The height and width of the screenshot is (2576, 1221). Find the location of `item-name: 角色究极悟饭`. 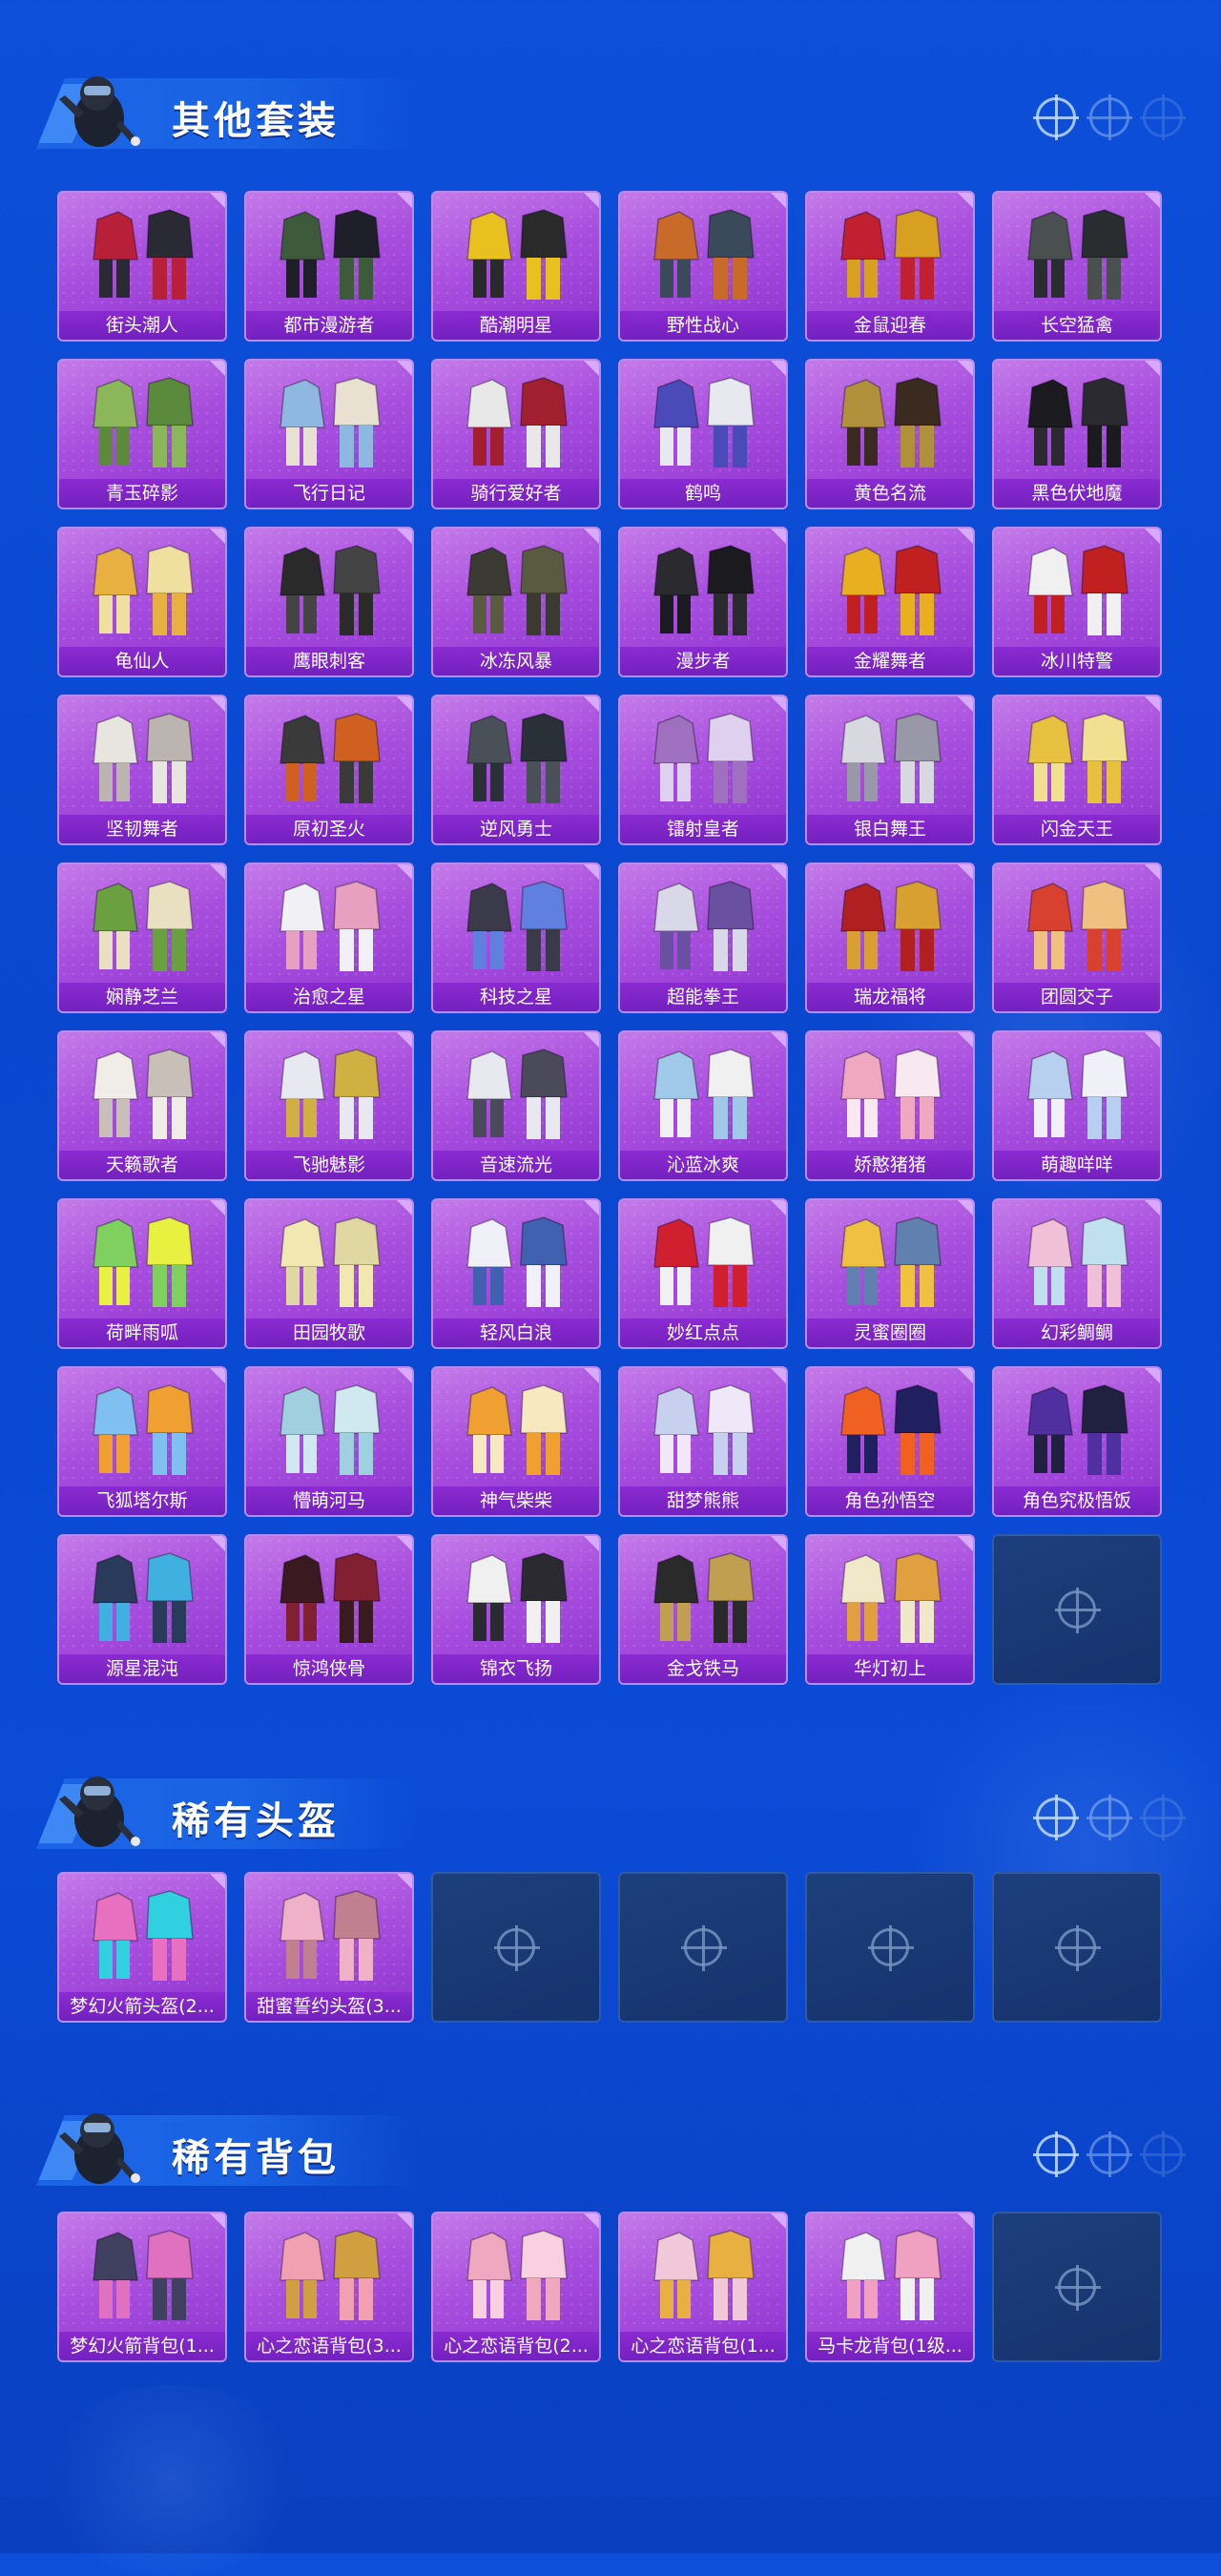

item-name: 角色究极悟饭 is located at coordinates (1077, 1500).